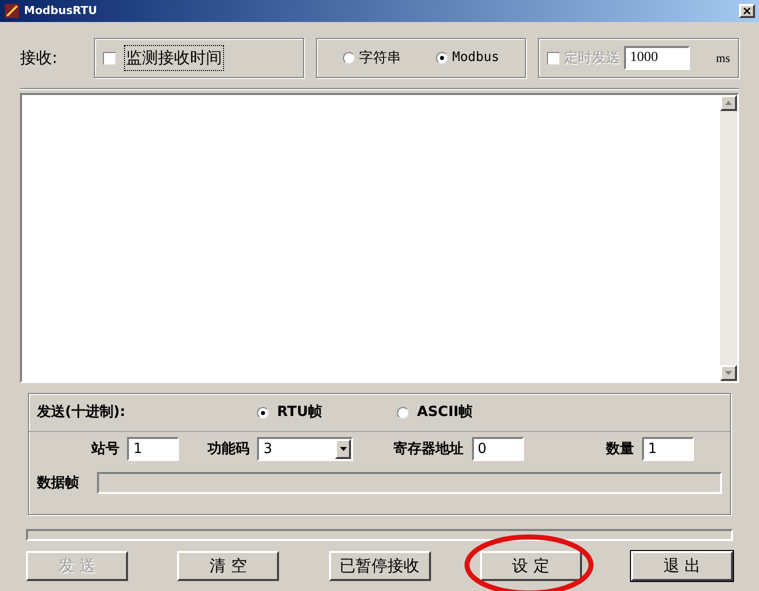 Image resolution: width=759 pixels, height=591 pixels. What do you see at coordinates (498, 449) in the screenshot?
I see `input-field: 0` at bounding box center [498, 449].